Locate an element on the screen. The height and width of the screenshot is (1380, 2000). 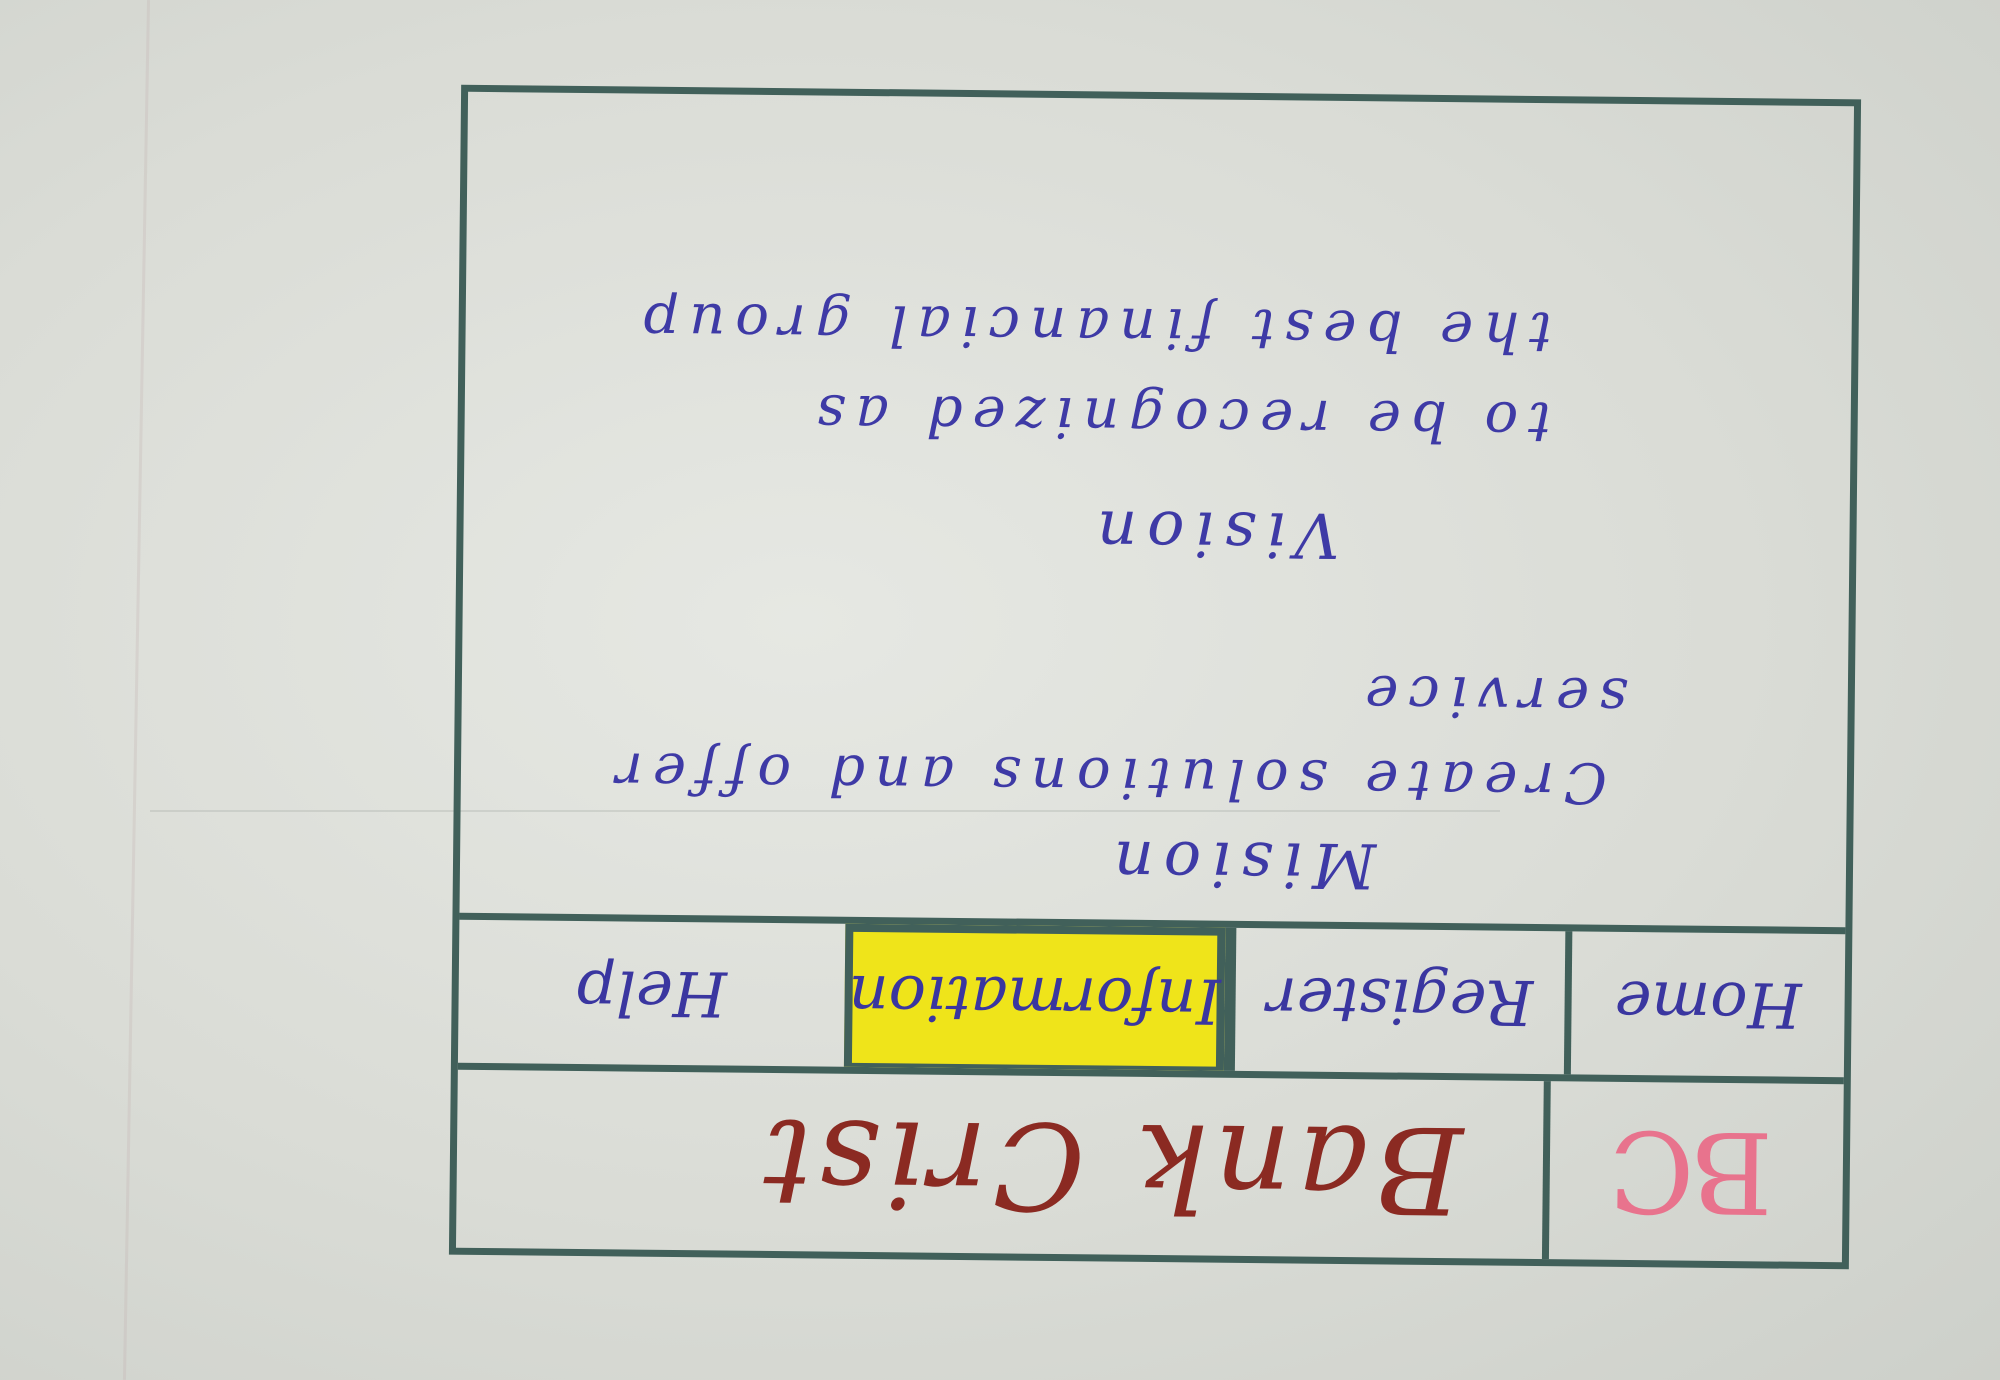
nav-bar: Home Register Information Help is located at coordinates (1151, 995).